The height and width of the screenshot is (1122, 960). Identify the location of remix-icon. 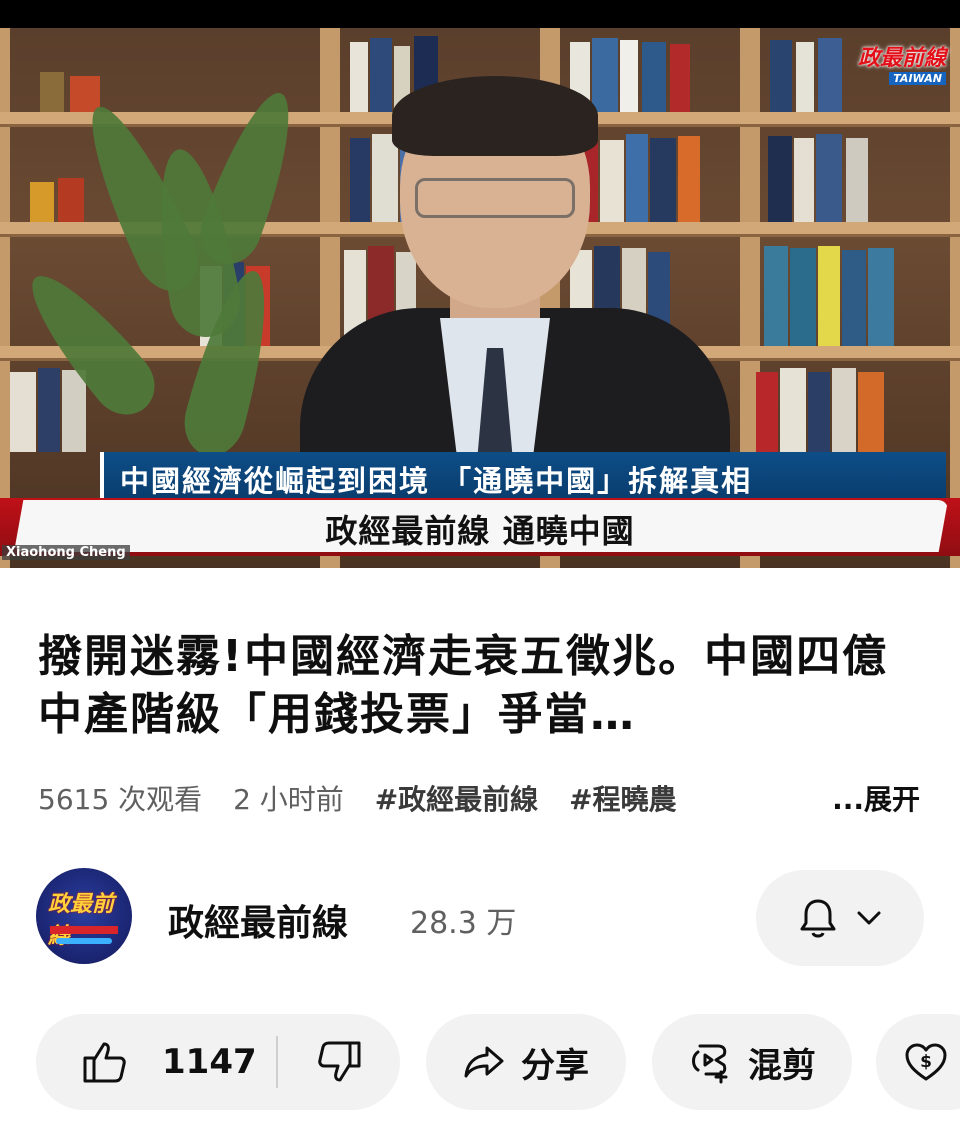
(710, 1062).